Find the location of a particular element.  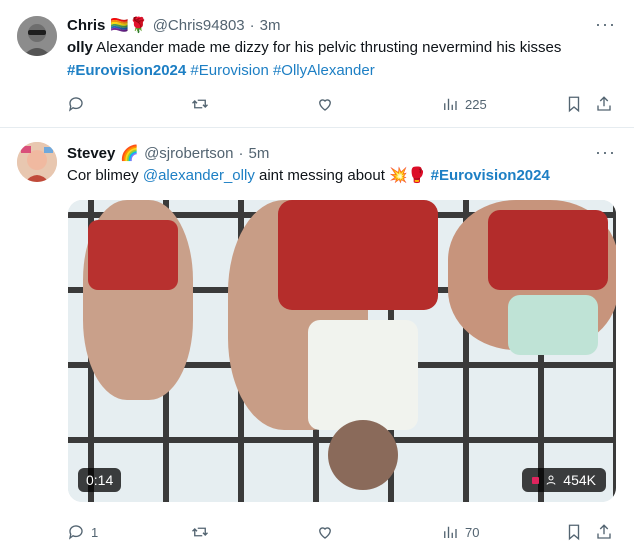

user-name: Chris is located at coordinates (86, 25).